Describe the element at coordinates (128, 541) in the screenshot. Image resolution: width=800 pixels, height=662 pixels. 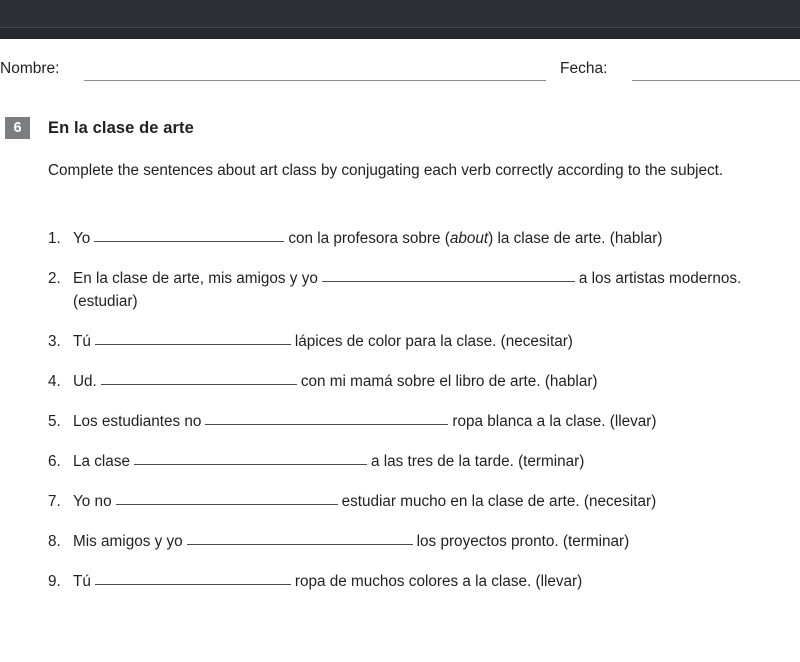
I see `item-text-before-blank: Mis amigos y yo` at that location.